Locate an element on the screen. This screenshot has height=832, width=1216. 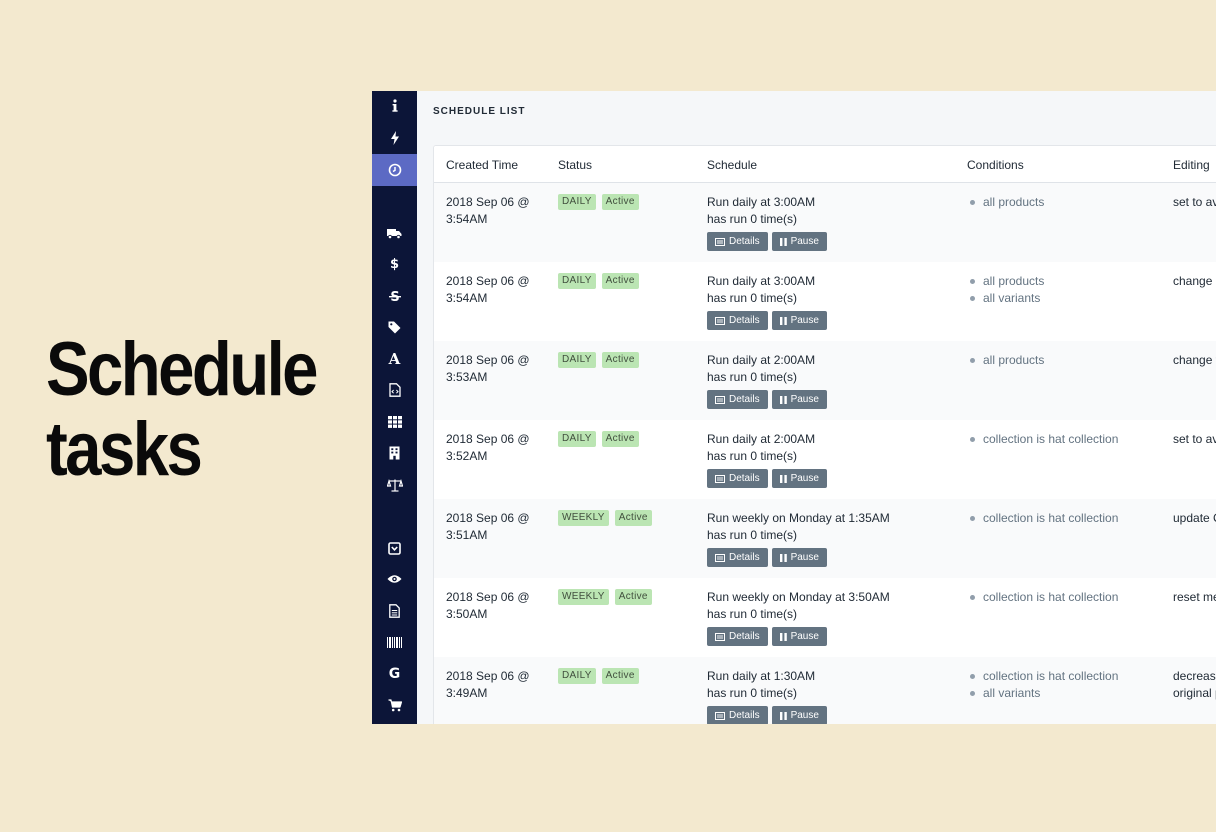
conditions-cell: collection is hat collection all variants is located at coordinates (1067, 685).